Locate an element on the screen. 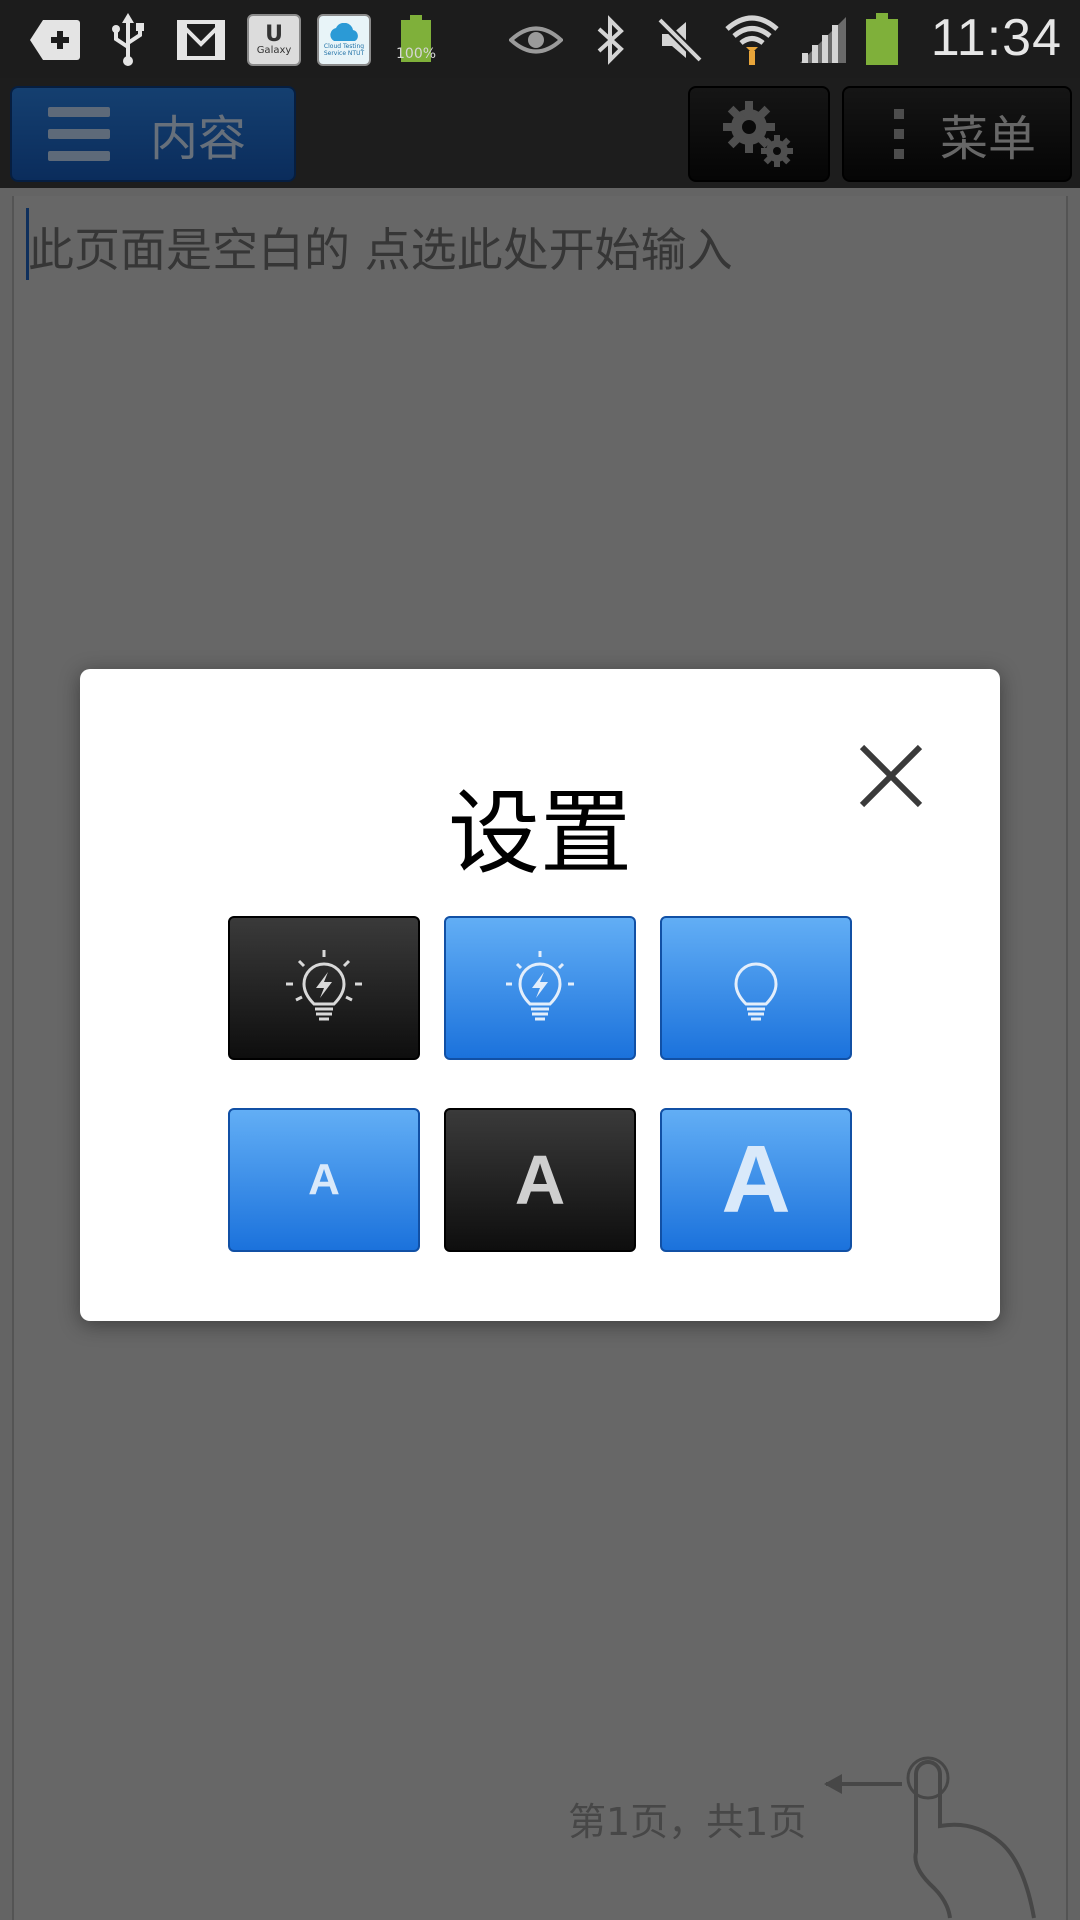  font-size-large-label: A is located at coordinates (756, 1179).